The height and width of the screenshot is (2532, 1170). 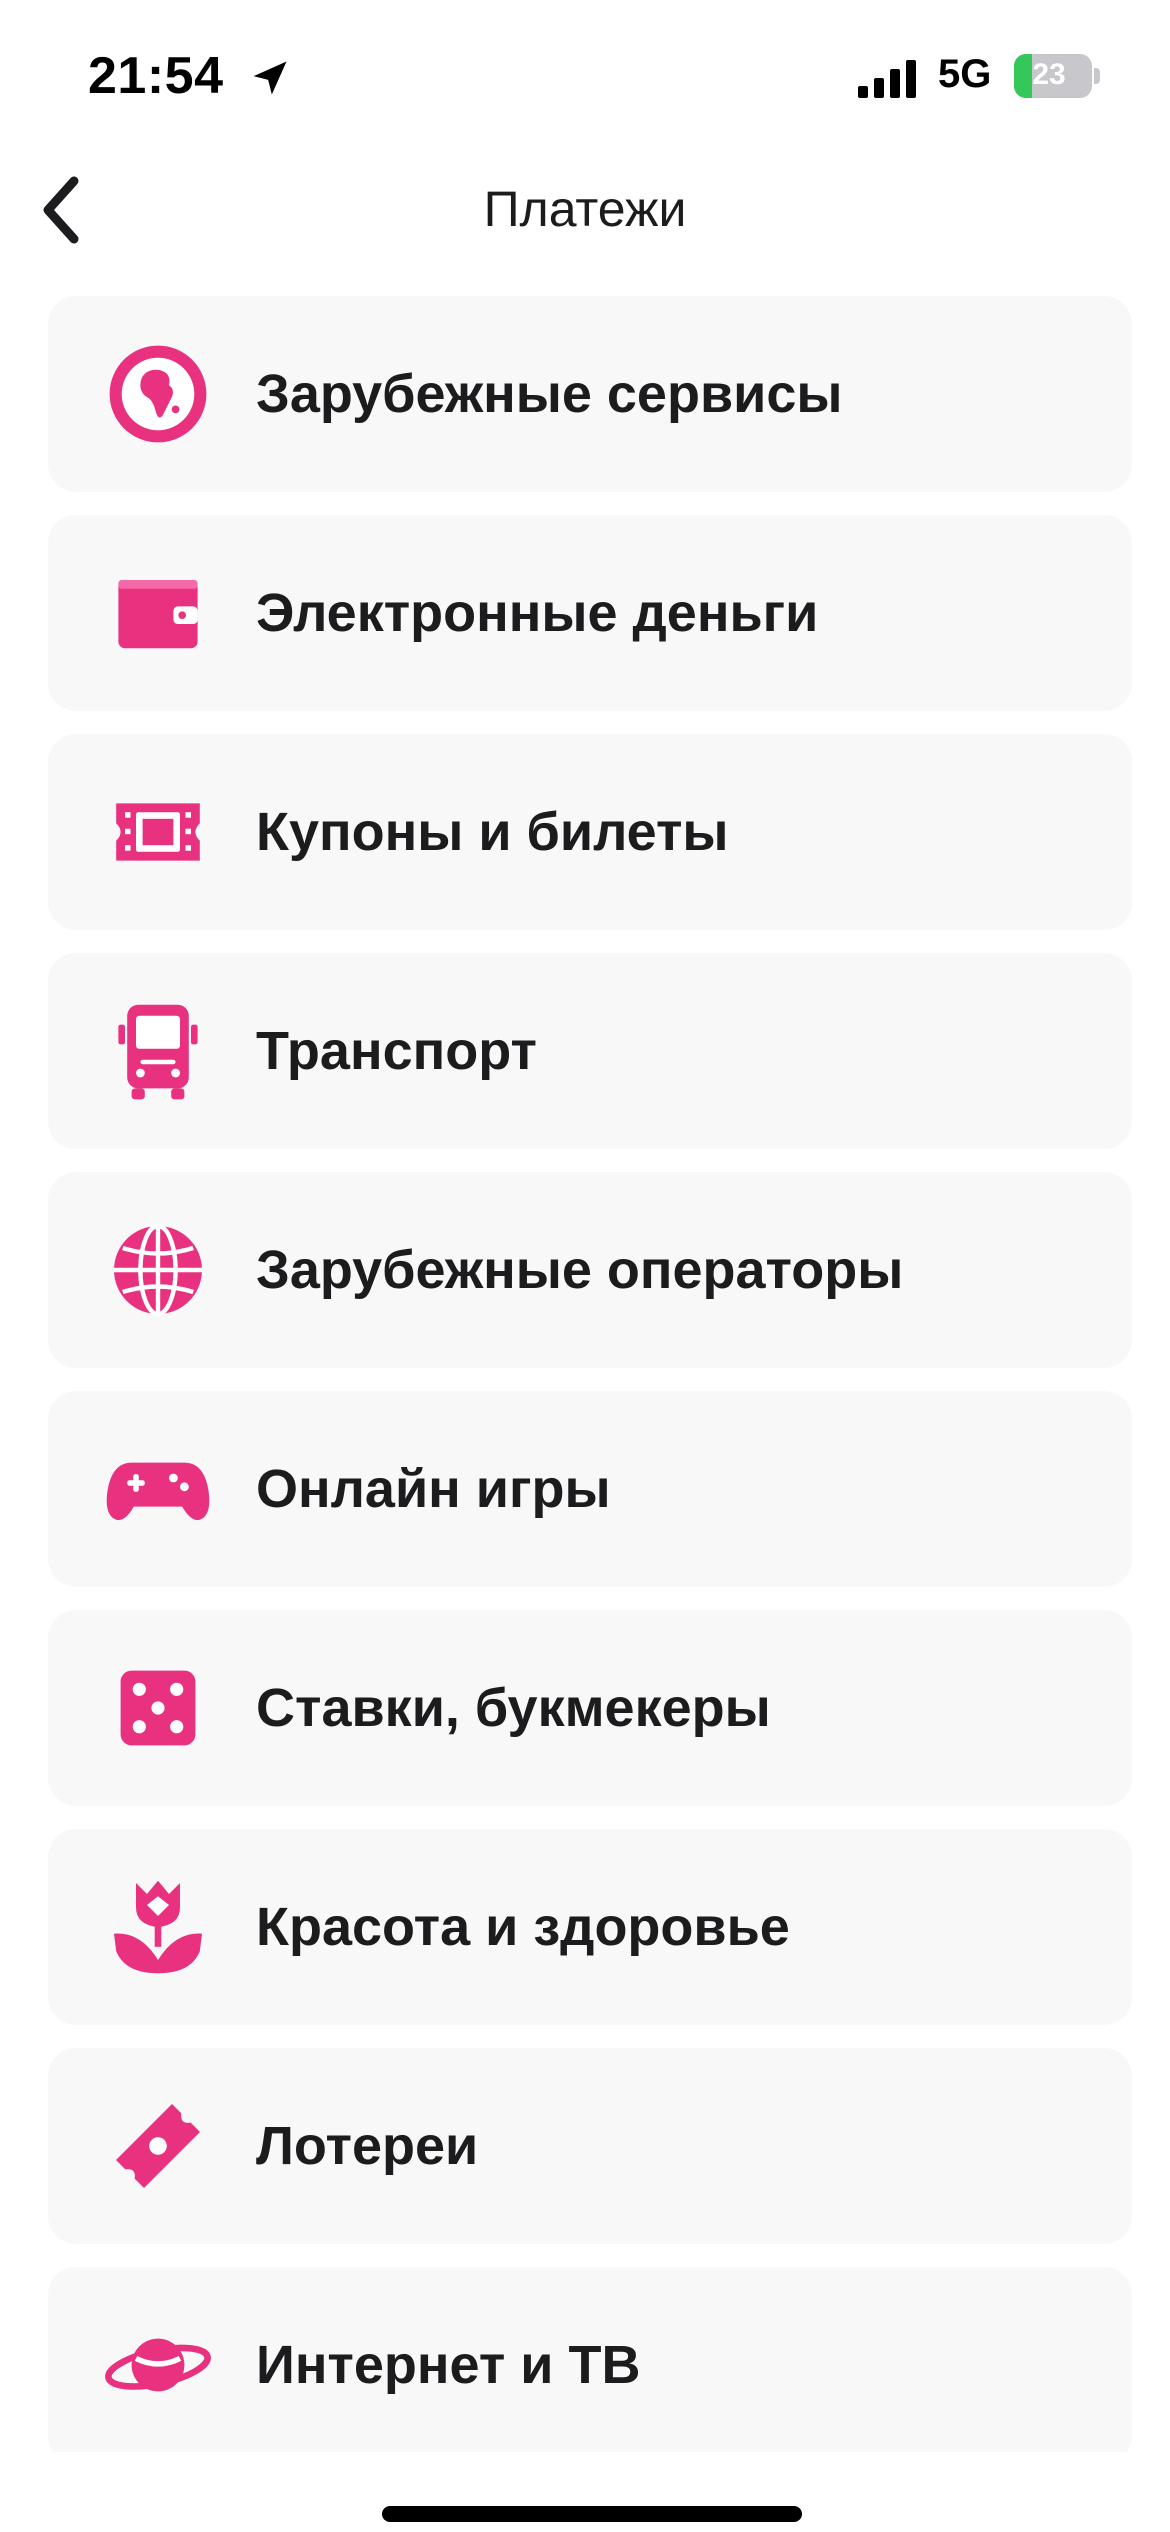 I want to click on category-betting: Ставки, букмекеры, so click(x=590, y=1708).